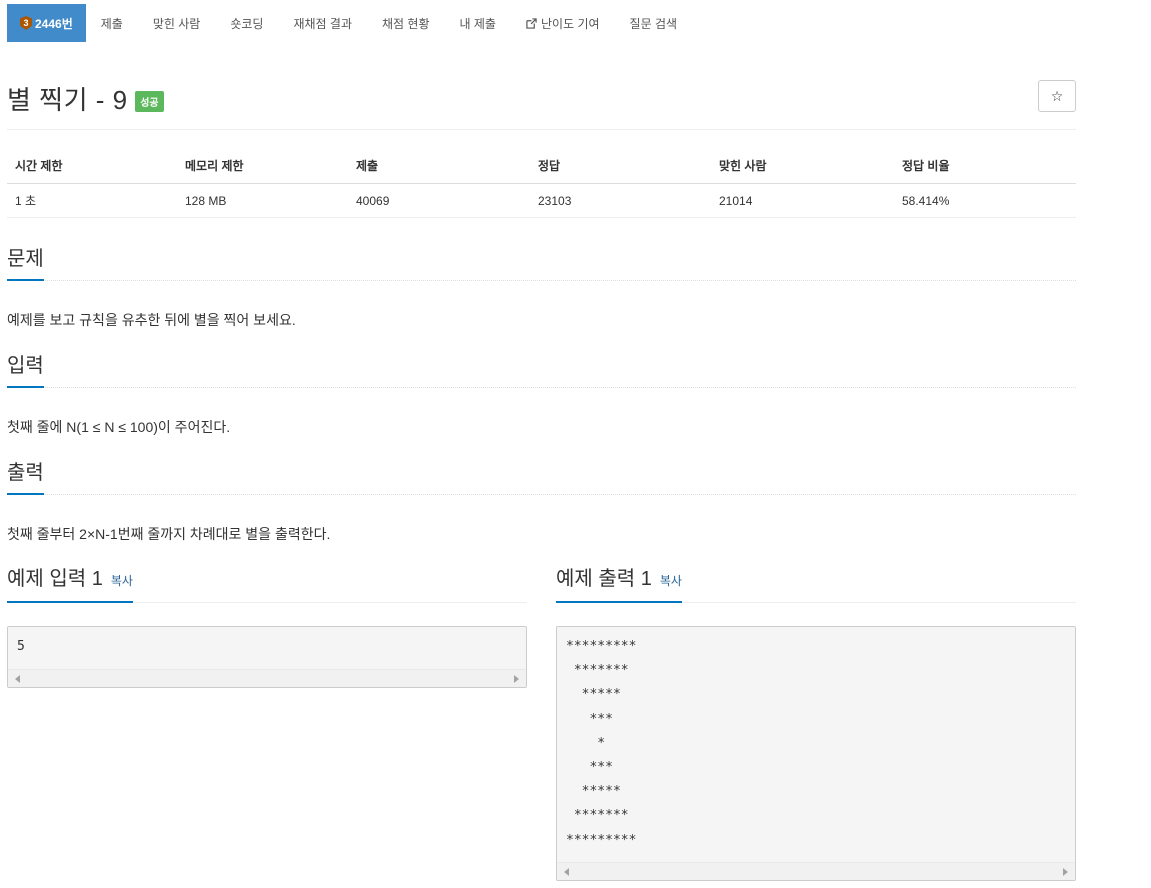  What do you see at coordinates (926, 166) in the screenshot?
I see `header-accept-rate: 정답 비율` at bounding box center [926, 166].